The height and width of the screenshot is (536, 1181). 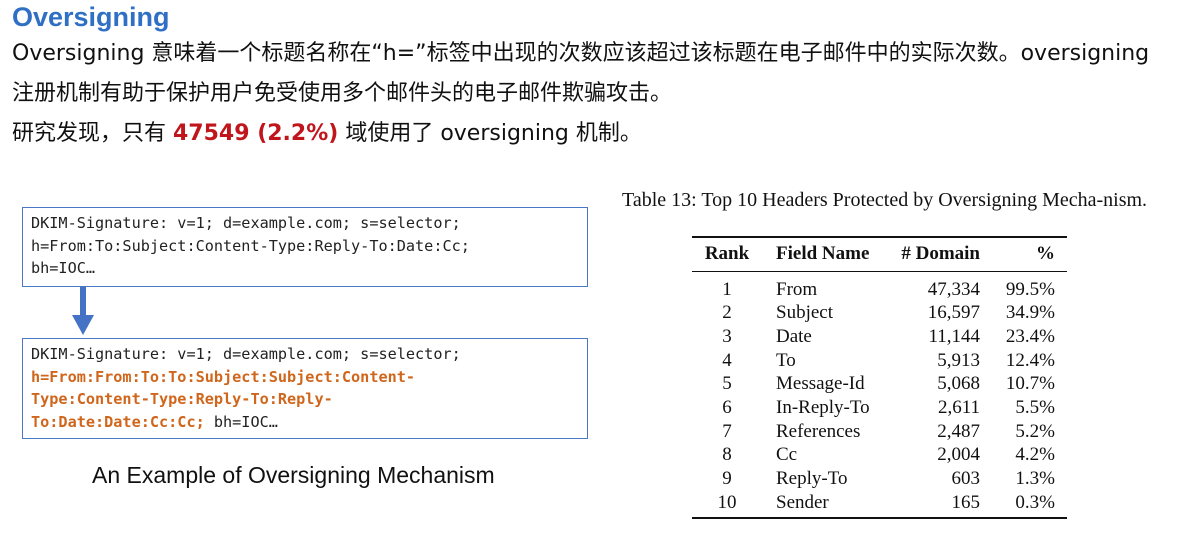 I want to click on column-header-field: Field Name, so click(x=819, y=254).